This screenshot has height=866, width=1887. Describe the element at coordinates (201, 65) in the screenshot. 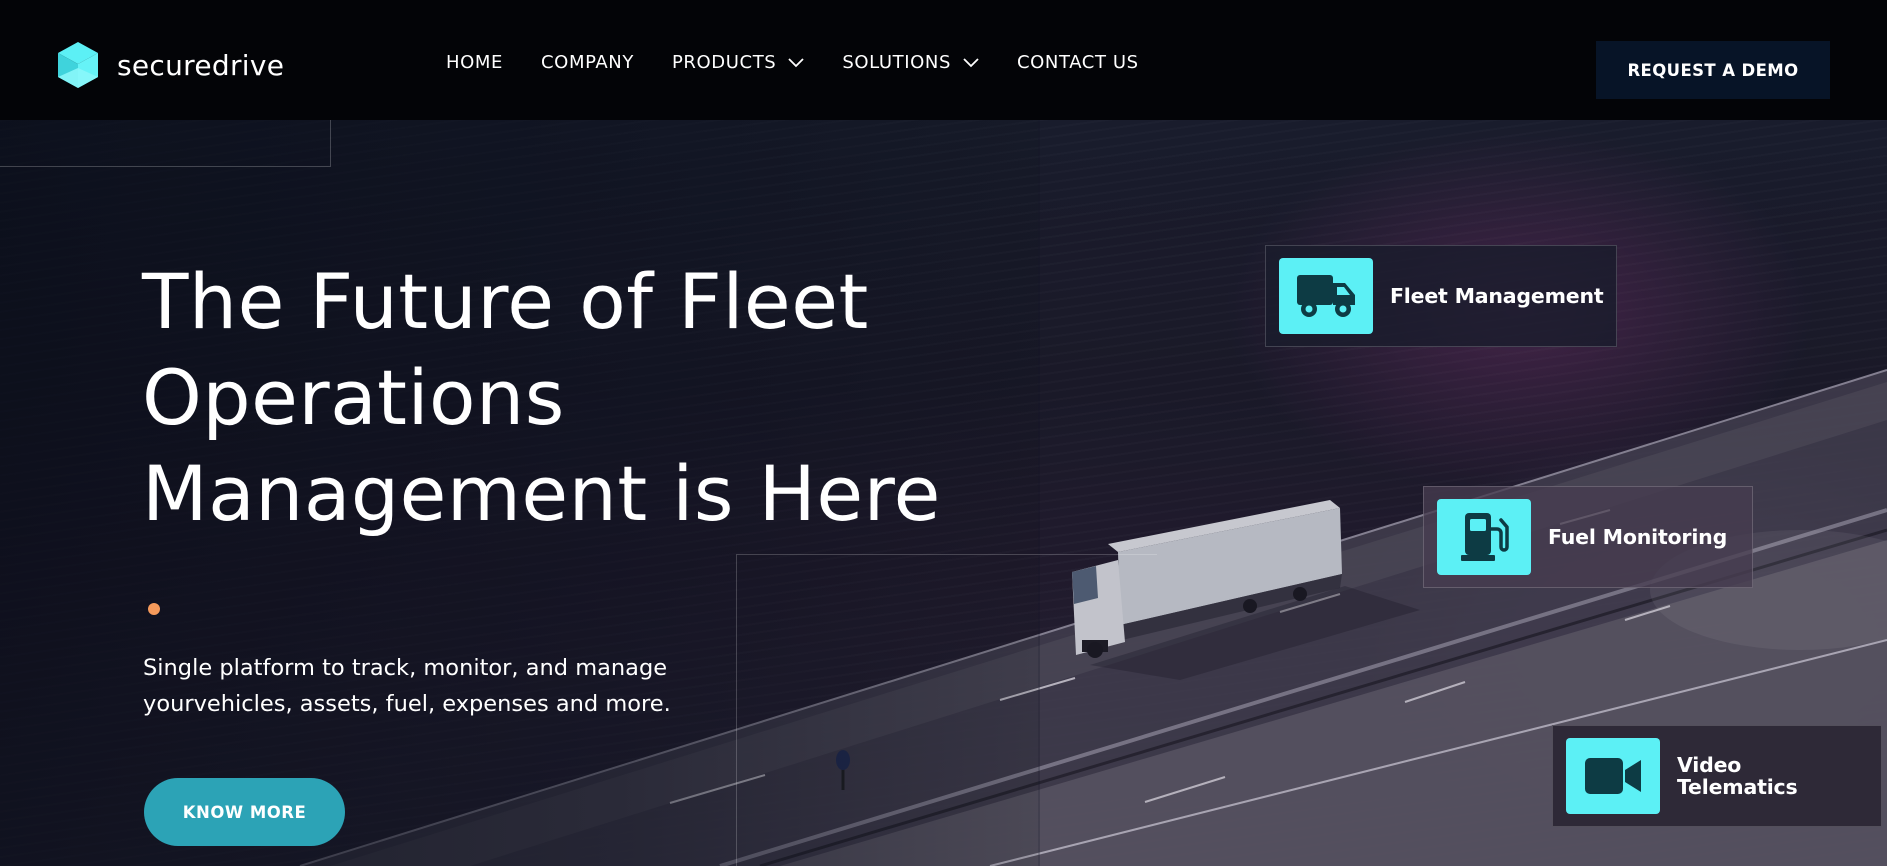

I see `logo-text: securedrive` at that location.